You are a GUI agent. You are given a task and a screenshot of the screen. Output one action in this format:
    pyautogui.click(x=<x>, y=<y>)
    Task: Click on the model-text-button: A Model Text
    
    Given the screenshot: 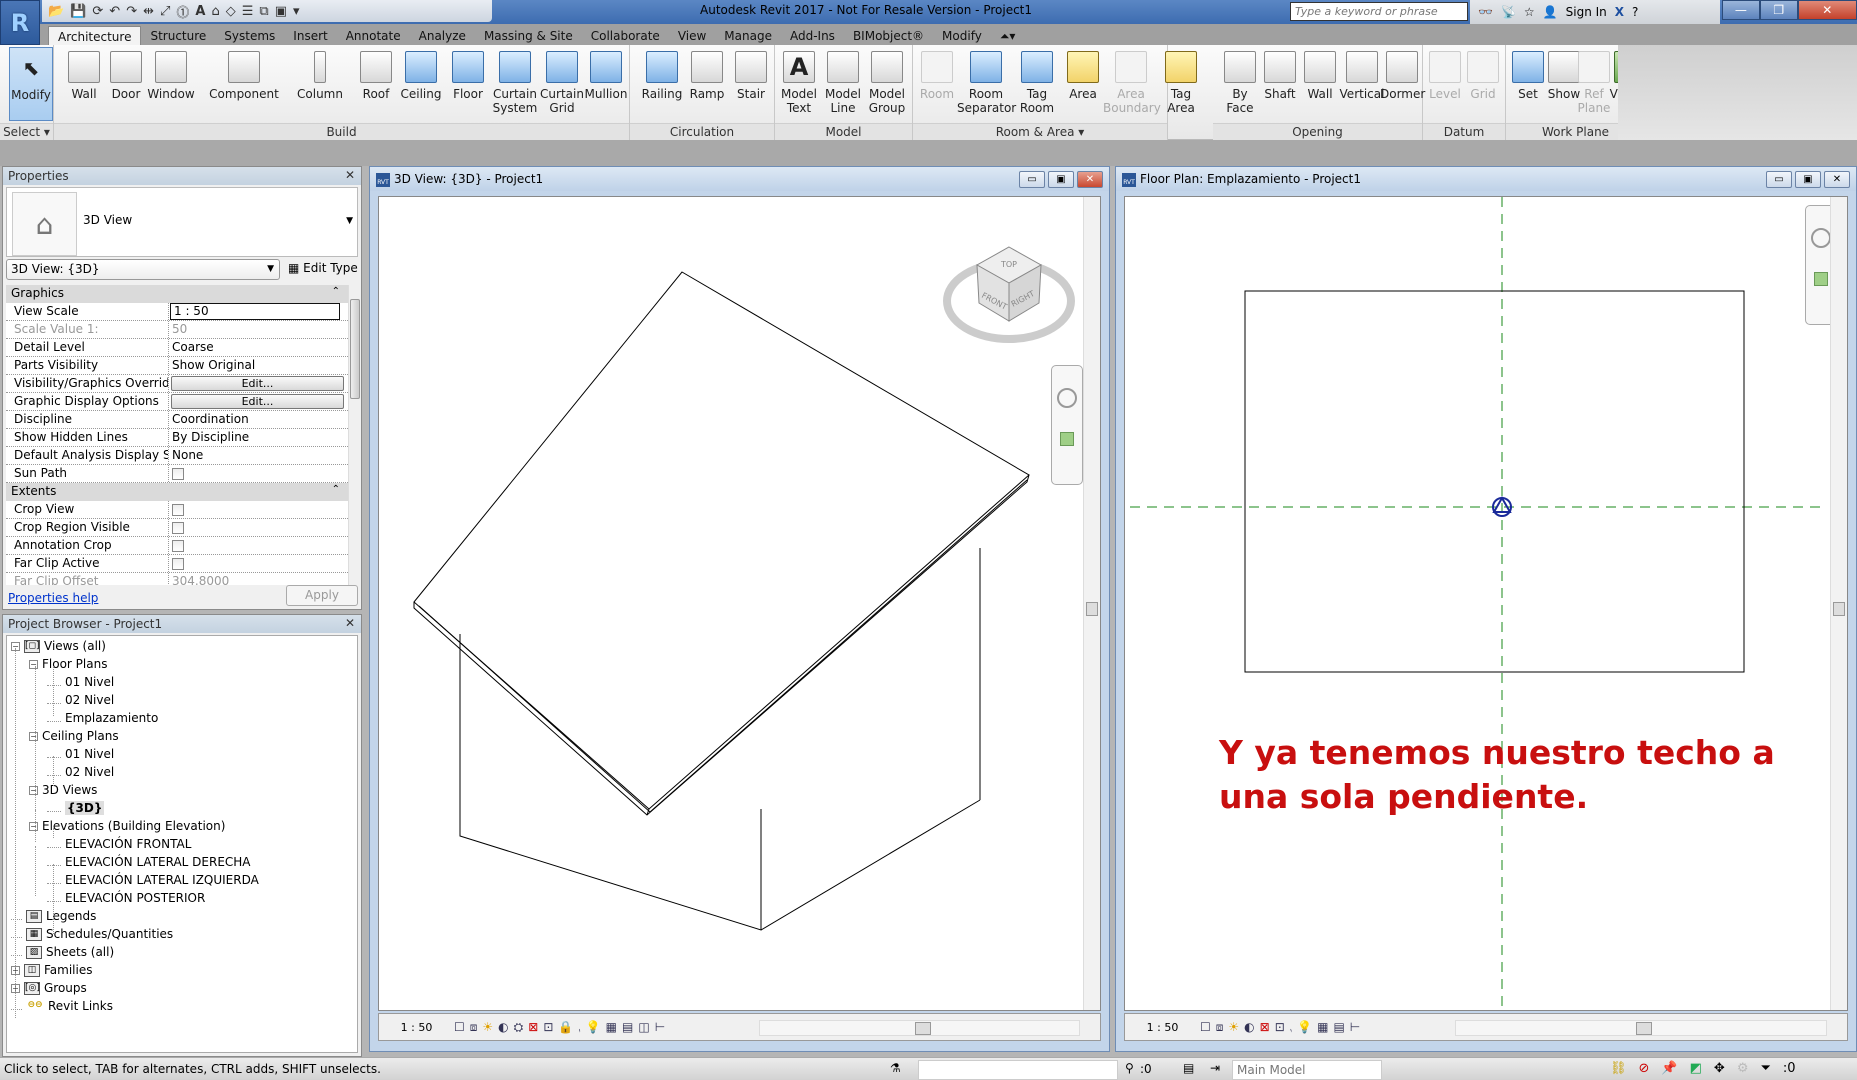 What is the action you would take?
    pyautogui.click(x=799, y=81)
    